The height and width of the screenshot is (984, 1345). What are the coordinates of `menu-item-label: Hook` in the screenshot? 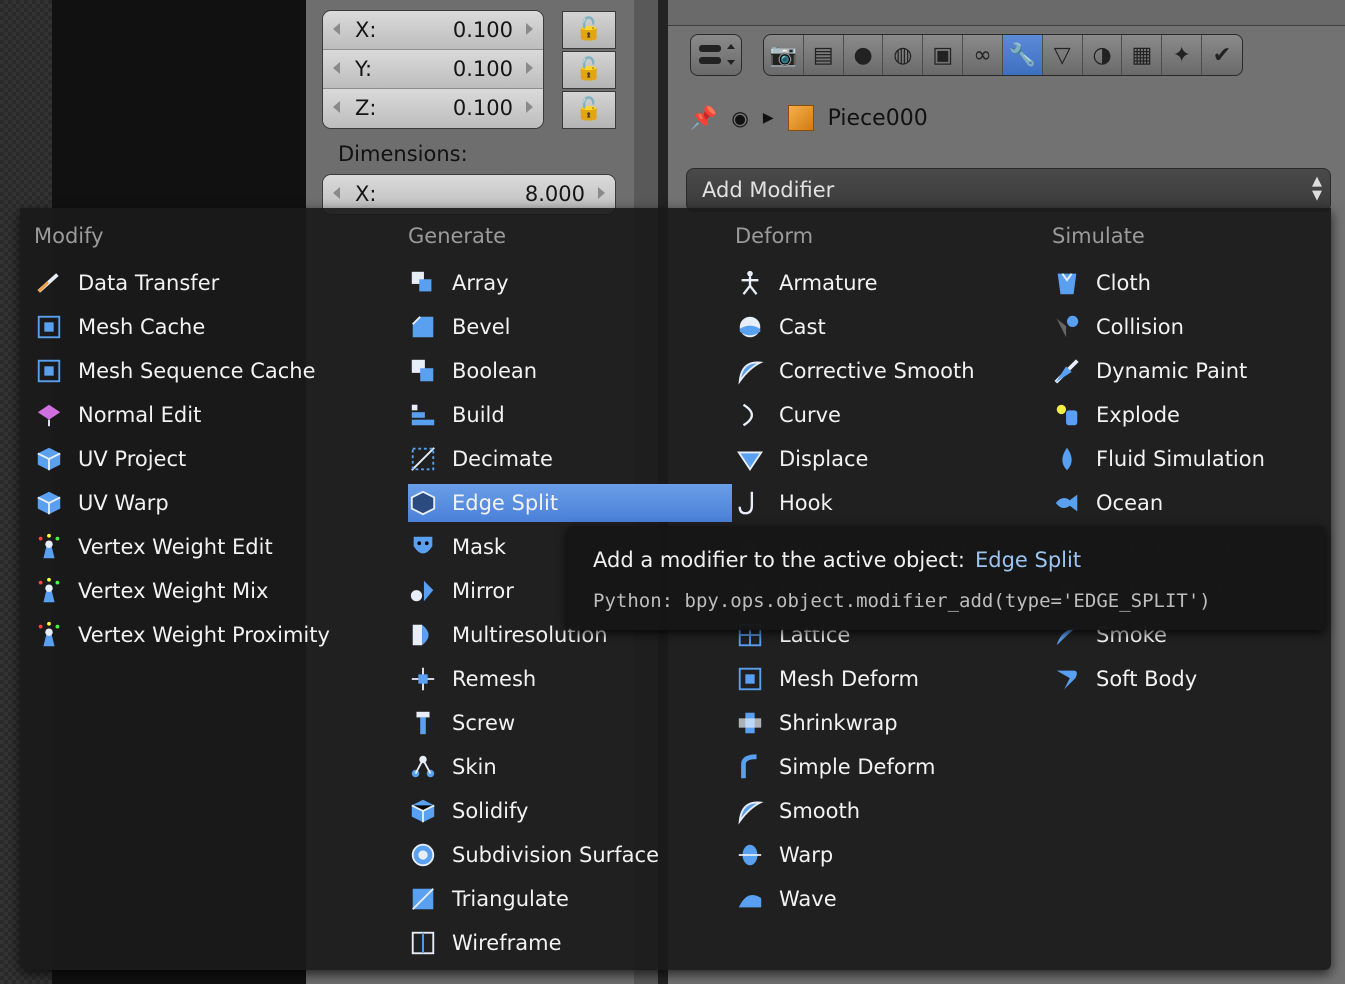 It's located at (806, 503).